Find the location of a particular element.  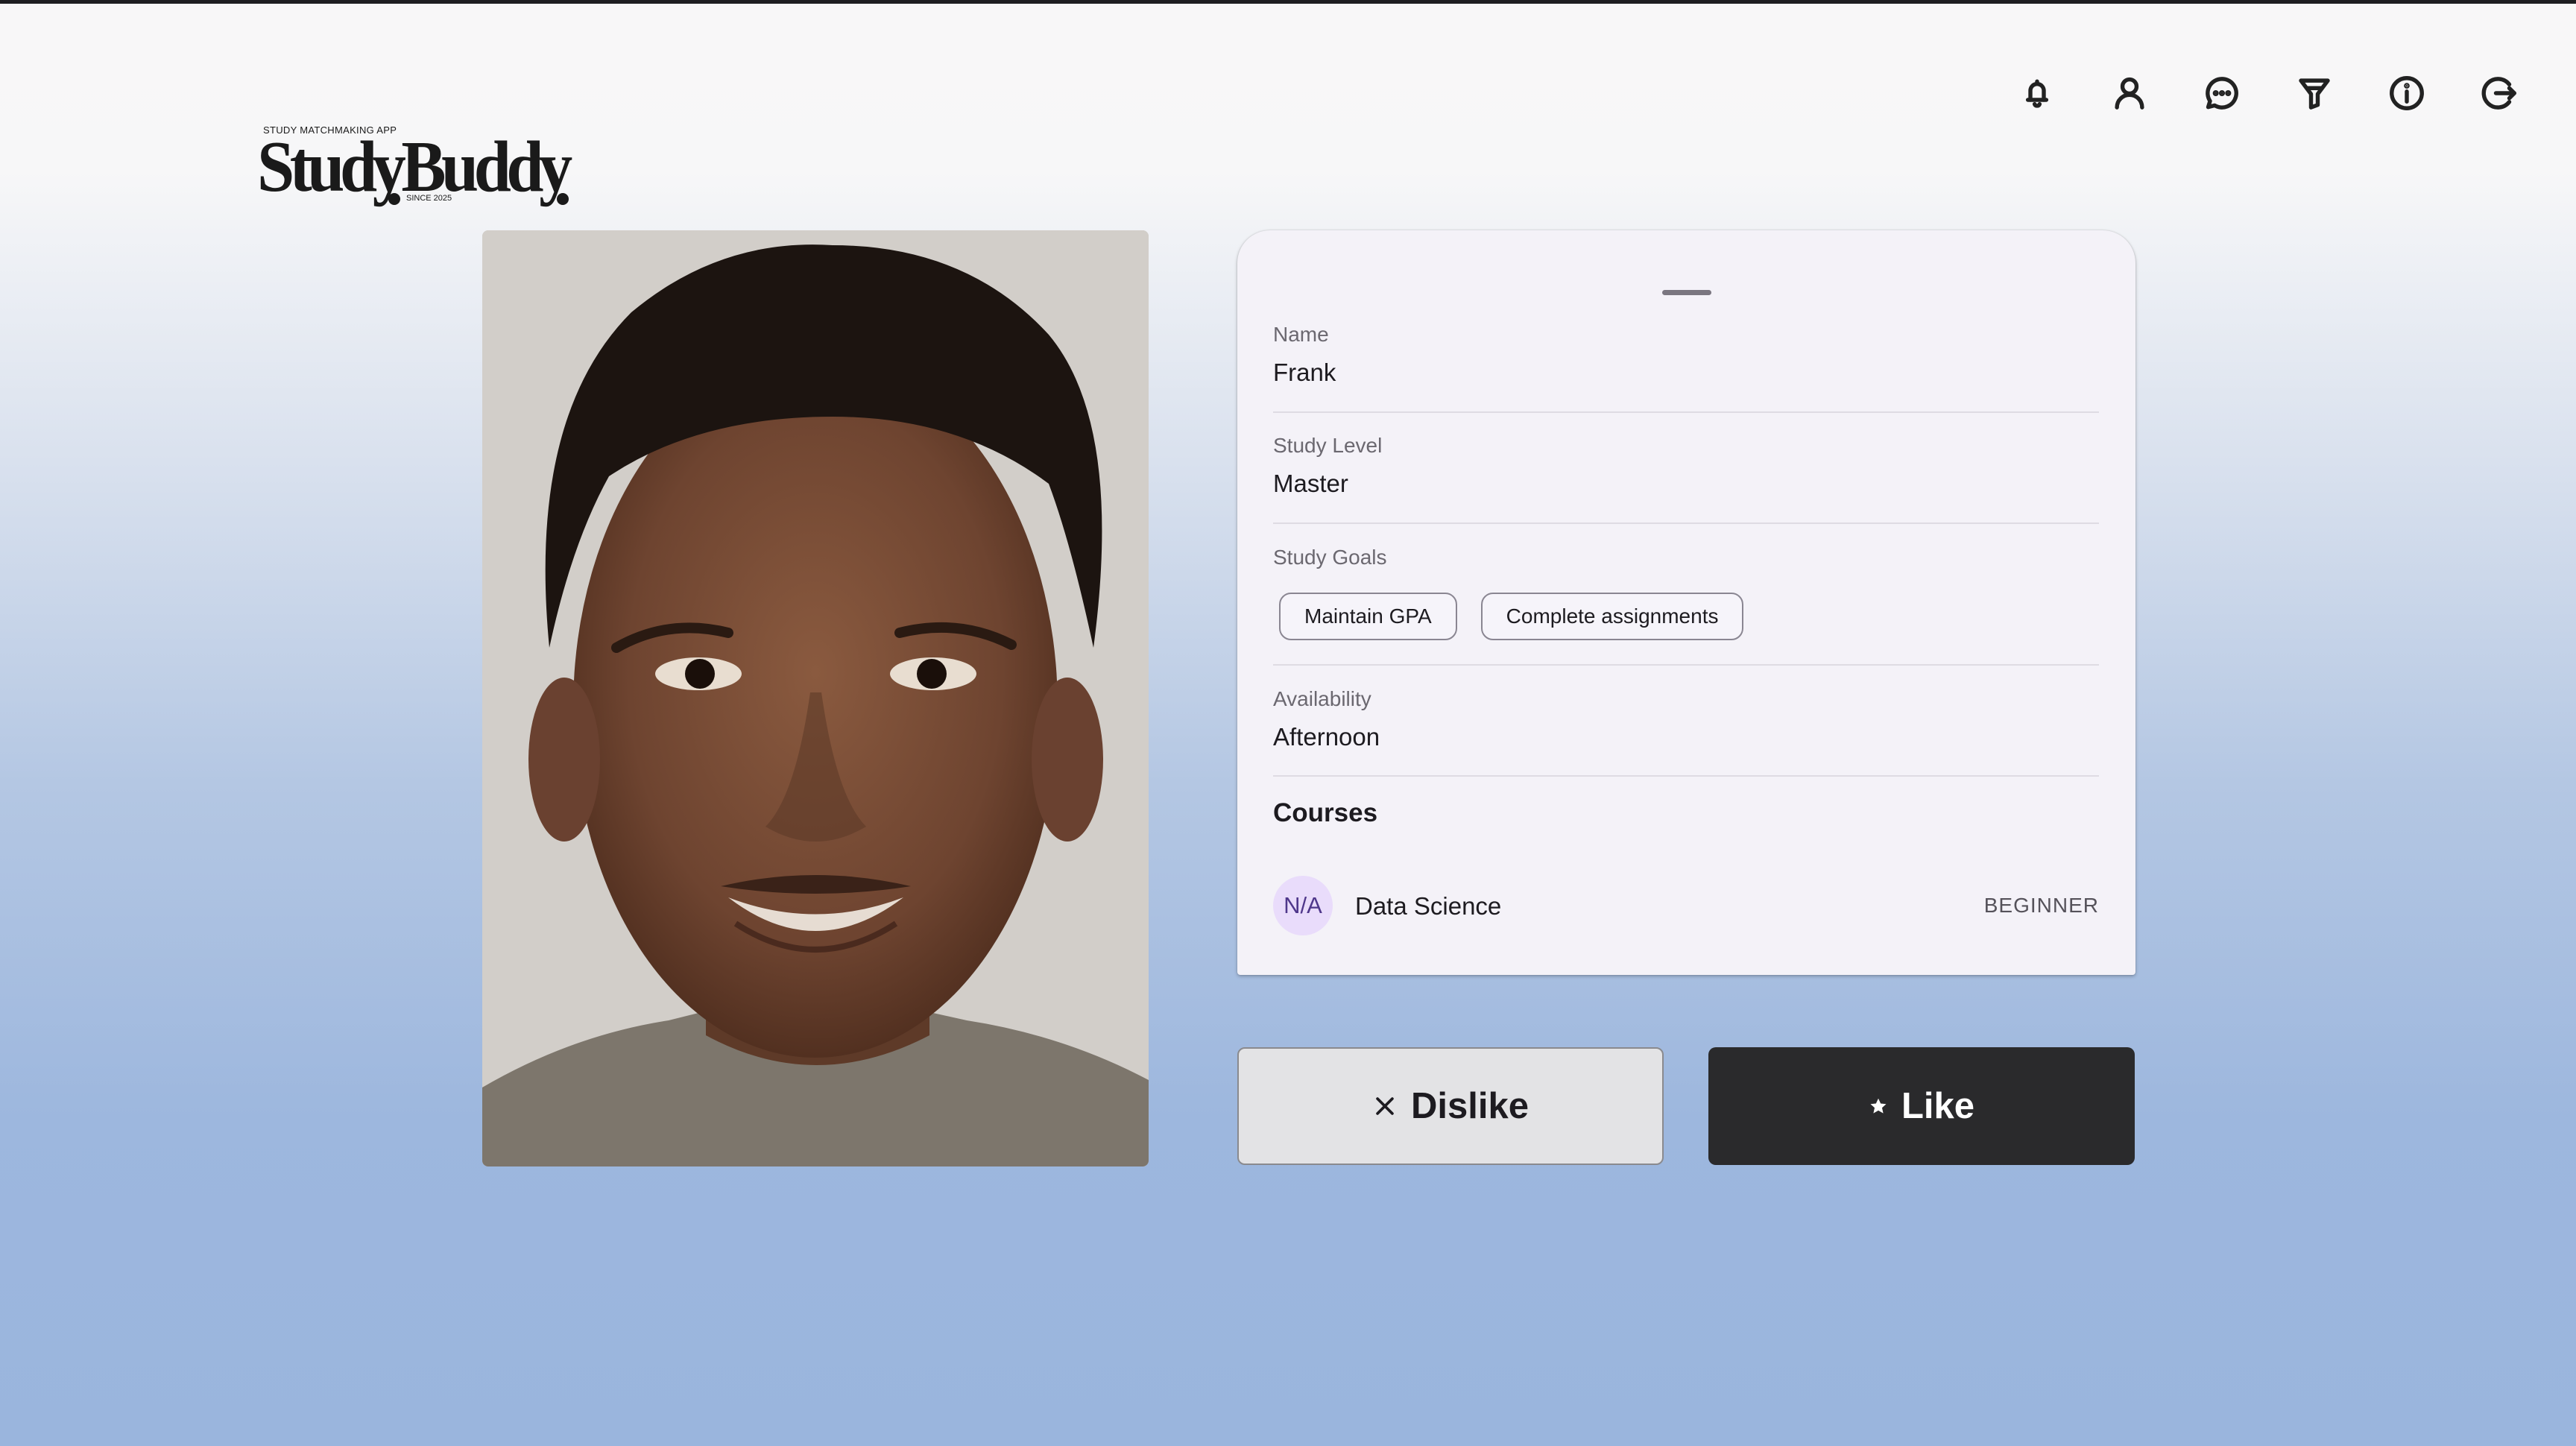

logo-since: SINCE 2025 is located at coordinates (429, 198).